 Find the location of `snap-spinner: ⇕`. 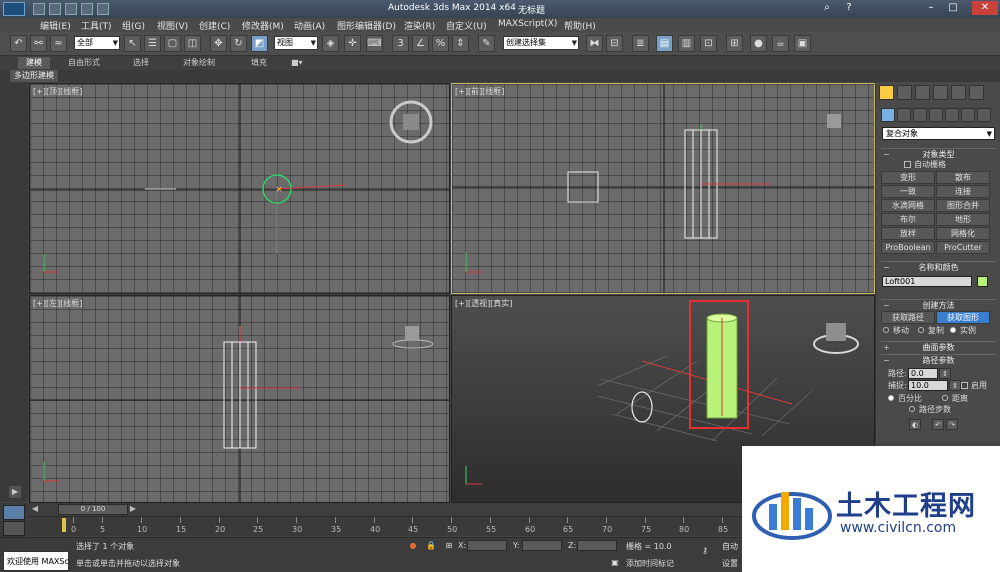

snap-spinner: ⇕ is located at coordinates (955, 385).